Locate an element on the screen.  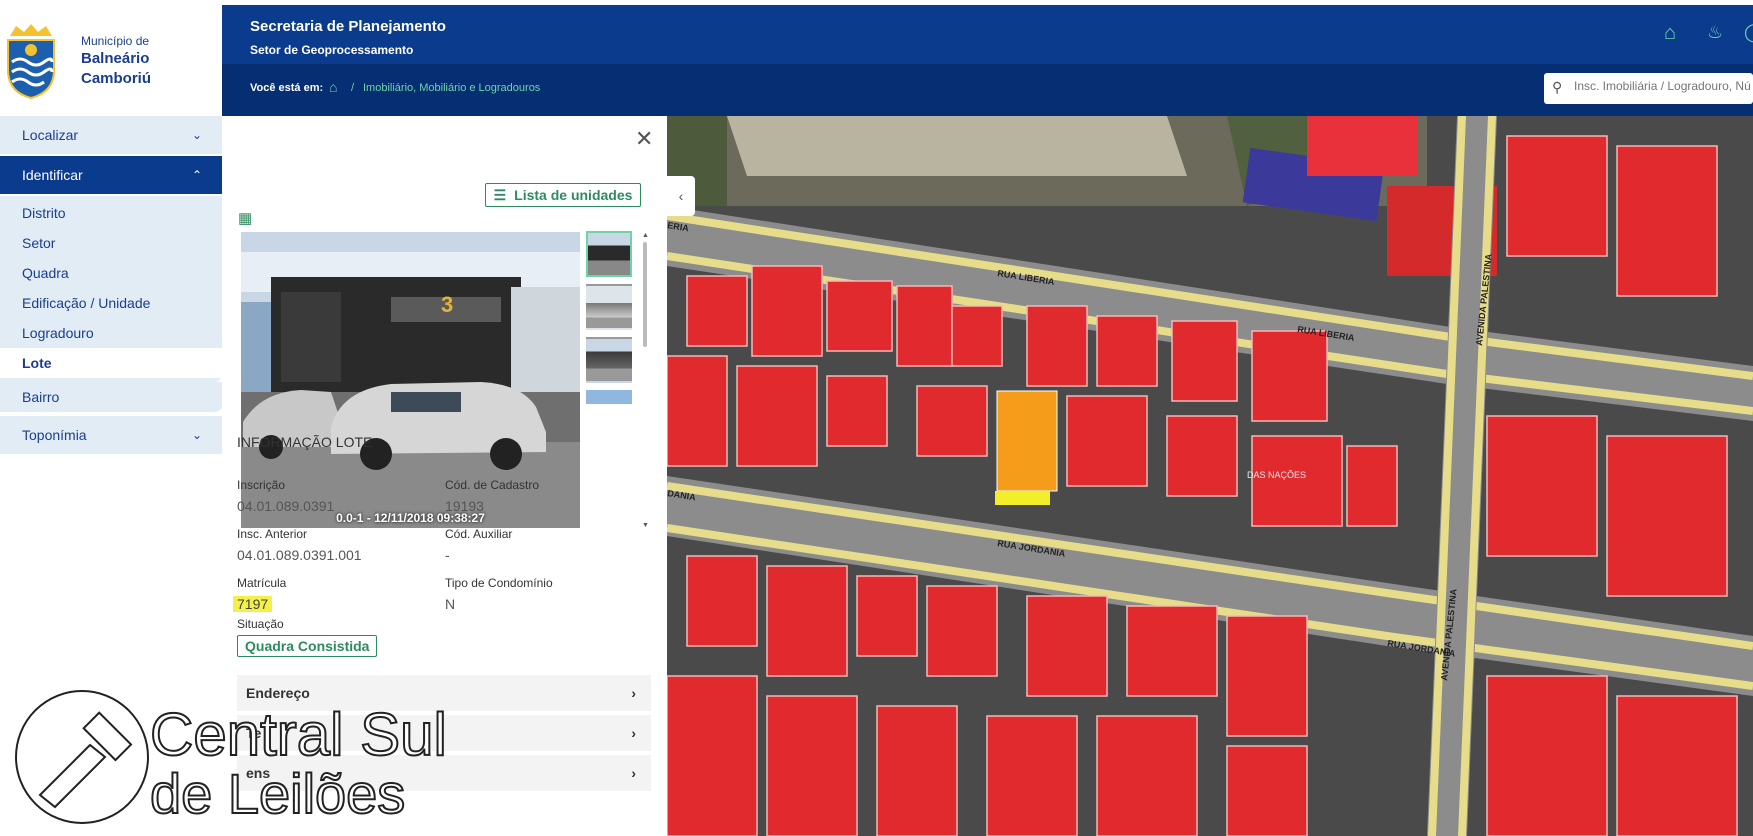
sidebar-item-bairro: Bairro is located at coordinates (111, 398).